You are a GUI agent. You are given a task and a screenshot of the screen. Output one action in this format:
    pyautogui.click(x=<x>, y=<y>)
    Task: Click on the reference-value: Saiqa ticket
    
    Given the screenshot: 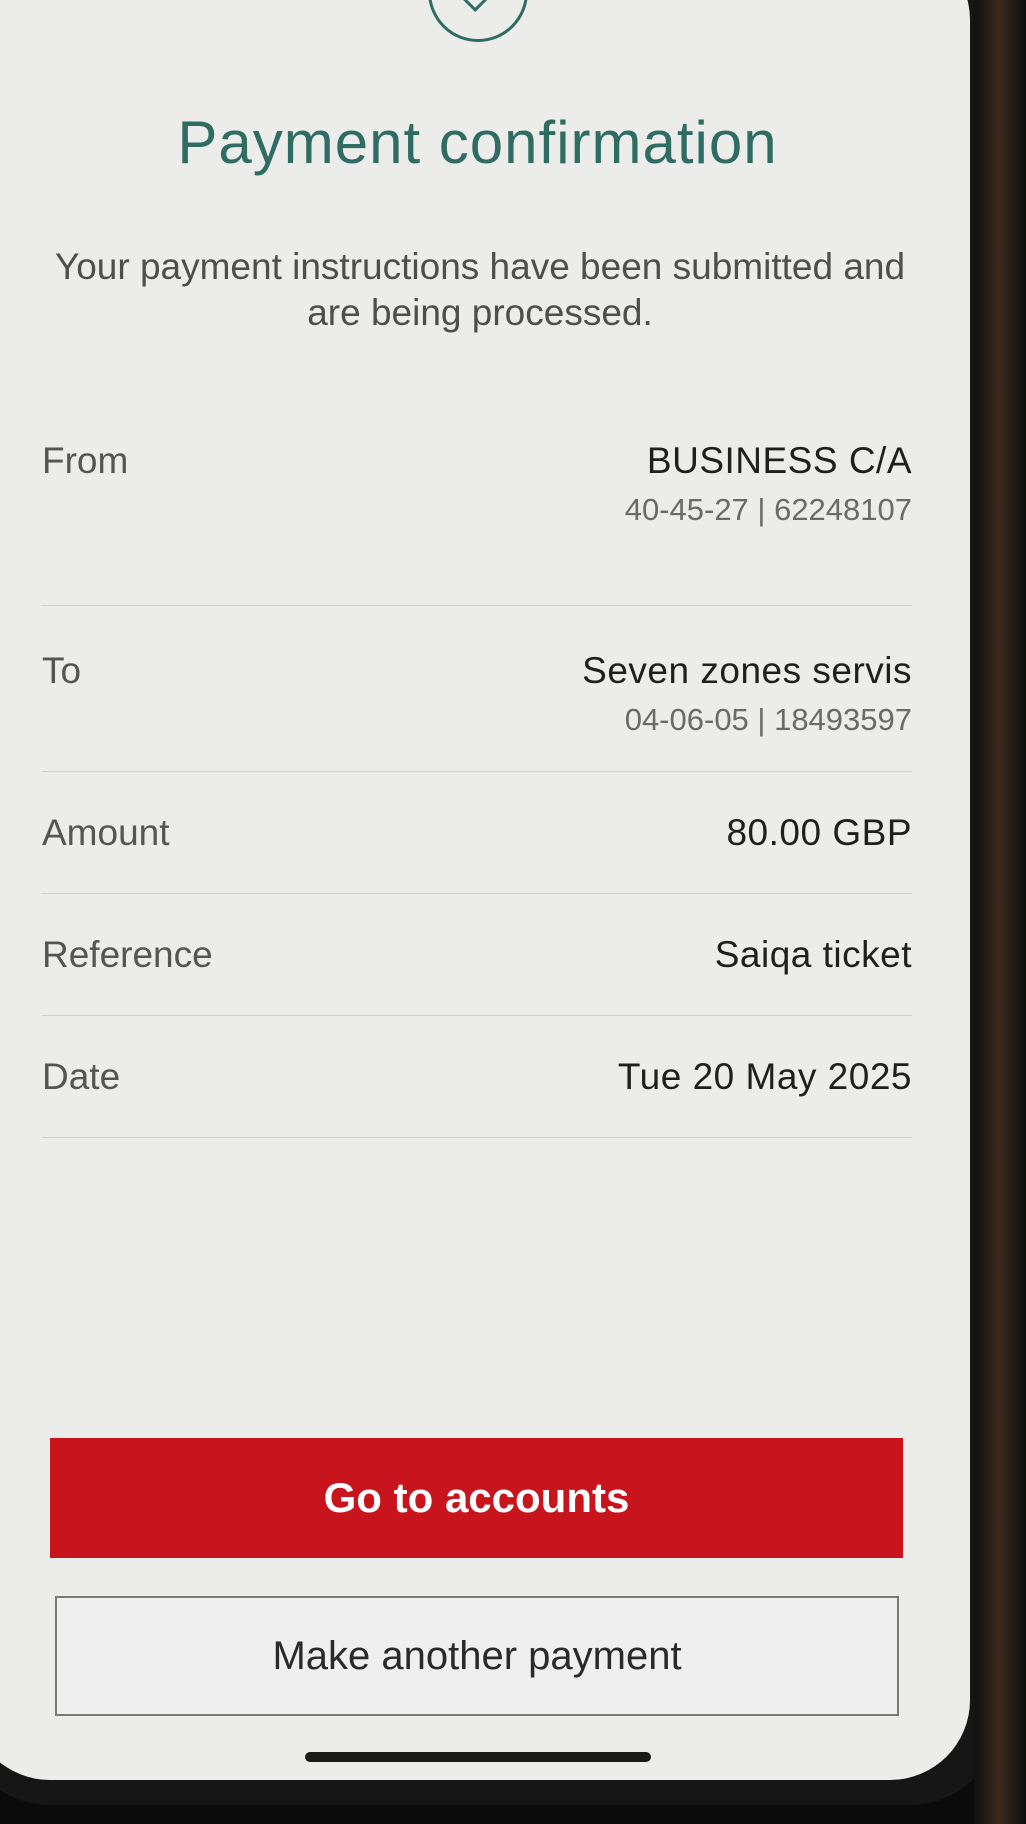 What is the action you would take?
    pyautogui.click(x=813, y=954)
    